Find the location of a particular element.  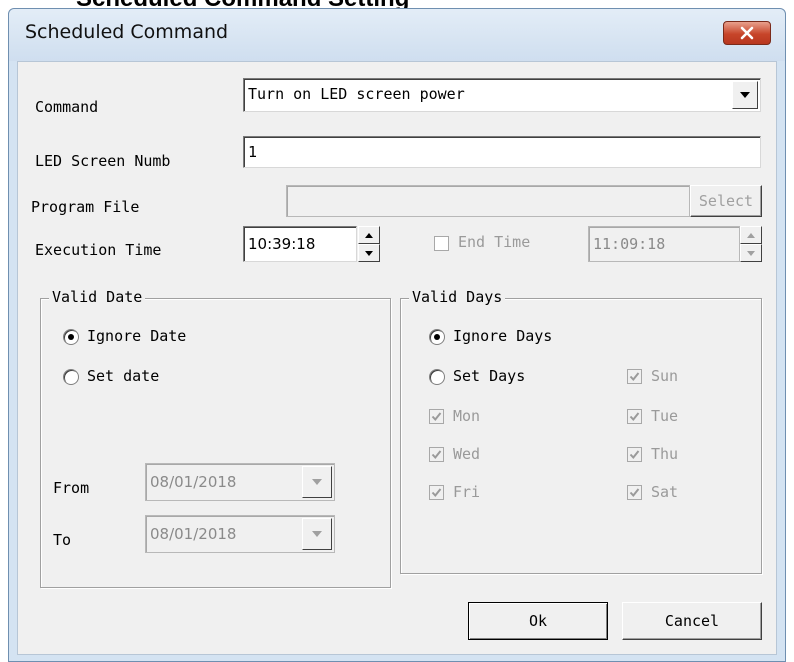

to-date-dropdown is located at coordinates (317, 534).